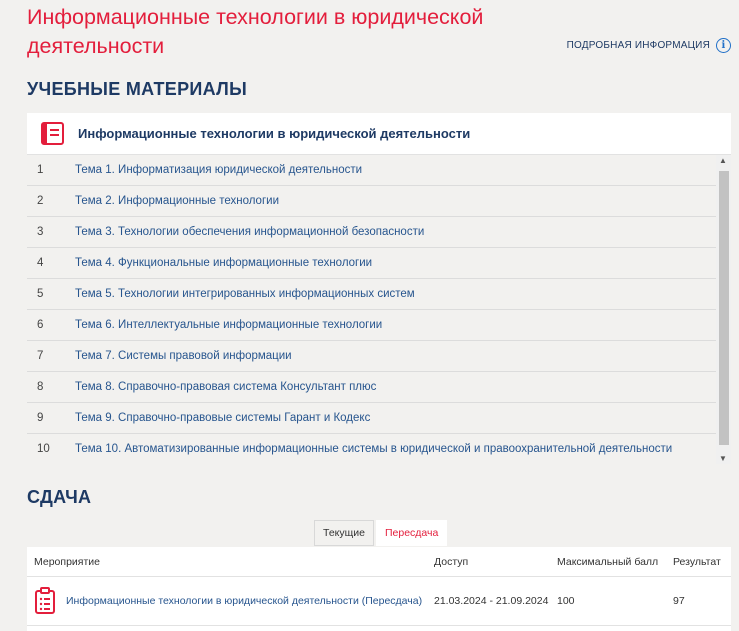 Image resolution: width=739 pixels, height=631 pixels. What do you see at coordinates (702, 562) in the screenshot?
I see `column-header-result: Результат` at bounding box center [702, 562].